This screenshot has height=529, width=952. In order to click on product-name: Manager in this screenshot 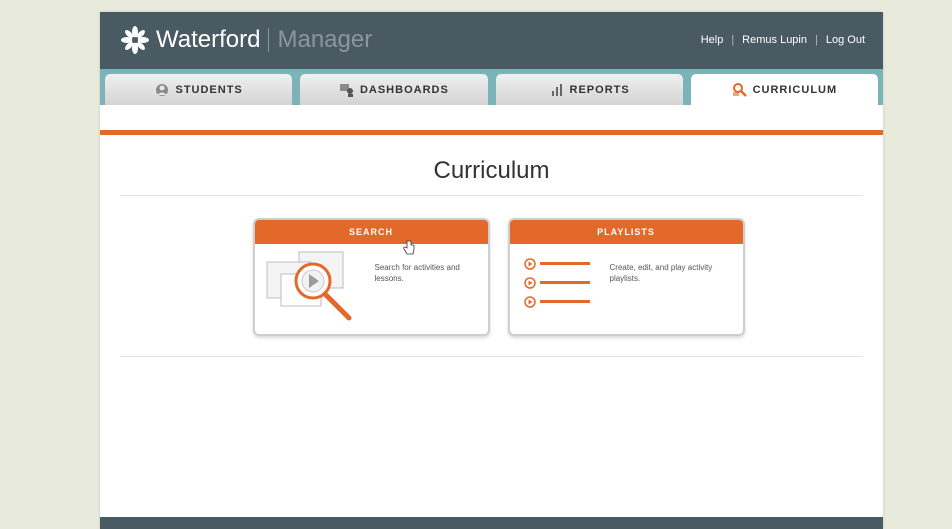, I will do `click(325, 39)`.